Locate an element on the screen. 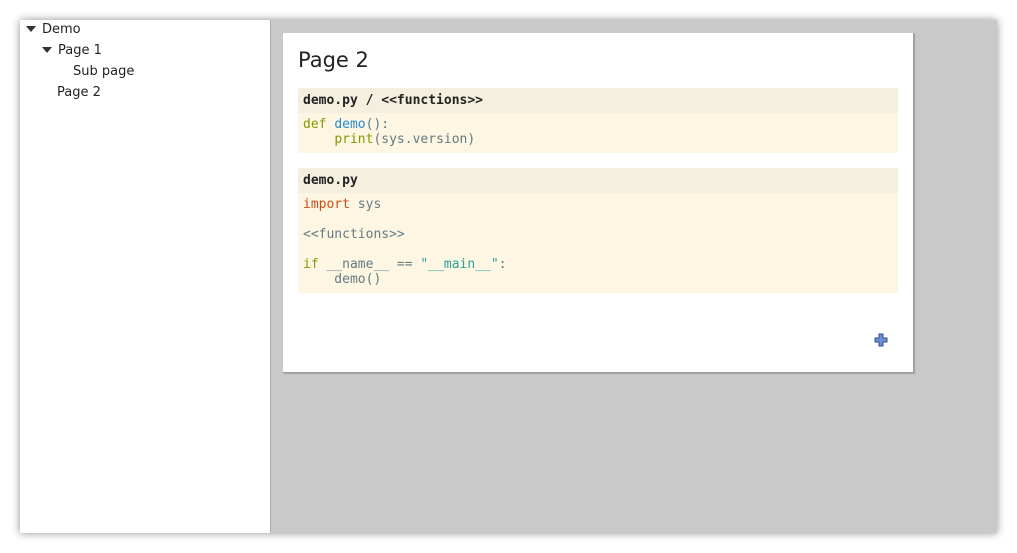 Image resolution: width=1017 pixels, height=553 pixels. code-token-keyword: if is located at coordinates (311, 264).